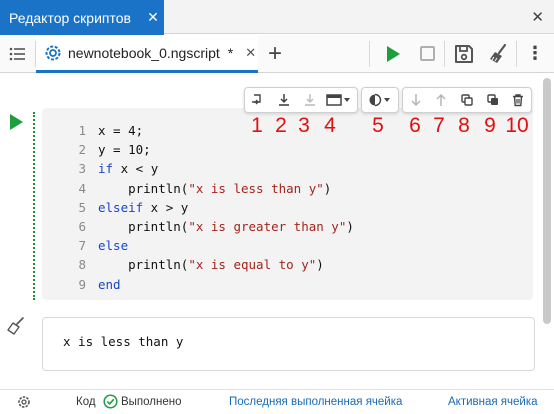  I want to click on script-editor-tab-title: Редактор скриптов, so click(70, 17).